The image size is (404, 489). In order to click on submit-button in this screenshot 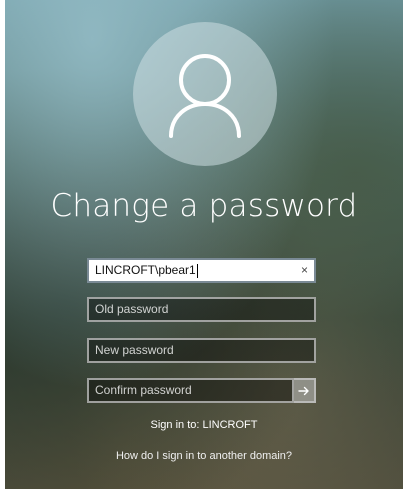, I will do `click(305, 390)`.